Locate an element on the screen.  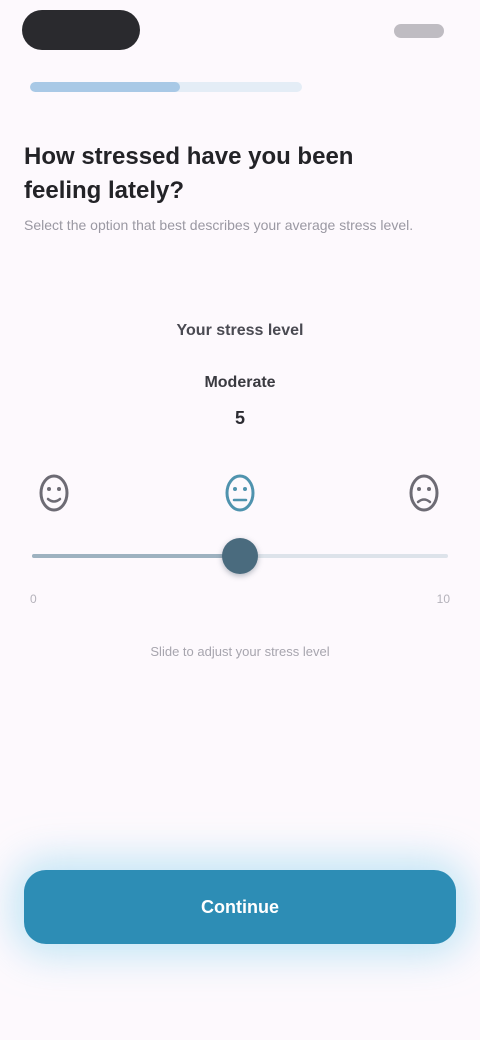
stressed-face-icon is located at coordinates (424, 493).